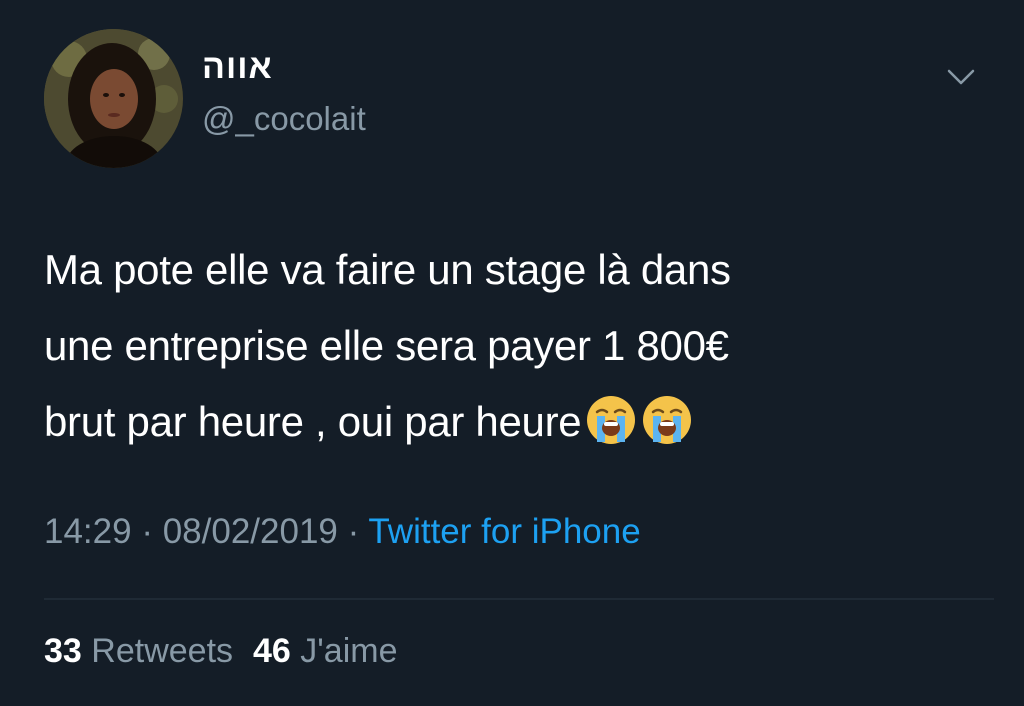  Describe the element at coordinates (504, 531) in the screenshot. I see `tweet-source-link: Twitter for iPhone` at that location.